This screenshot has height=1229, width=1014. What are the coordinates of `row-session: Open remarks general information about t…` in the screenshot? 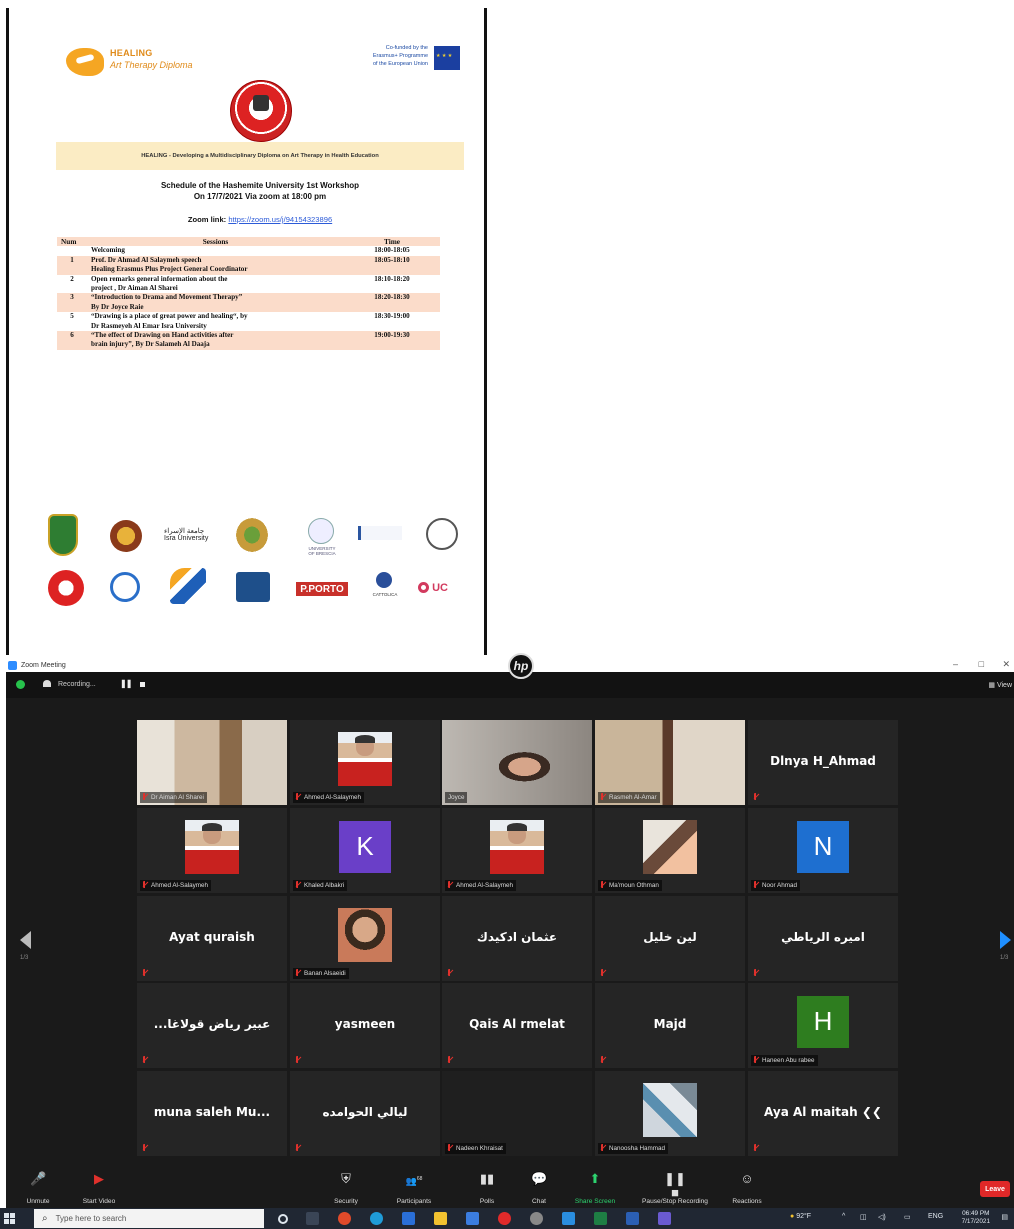 It's located at (159, 283).